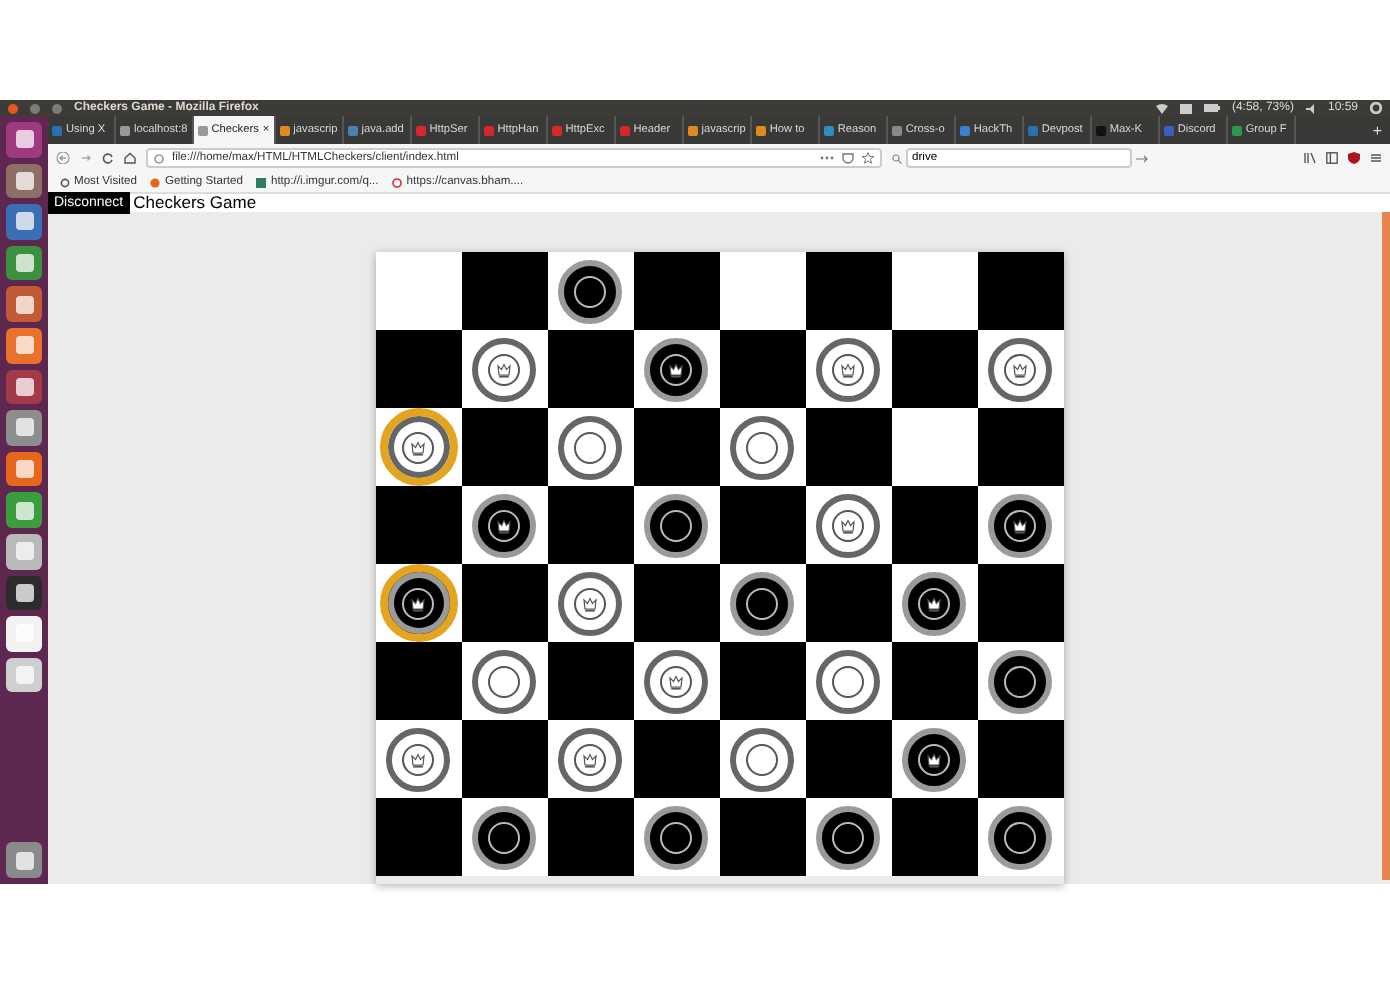 This screenshot has height=988, width=1390. I want to click on menu-icon, so click(1376, 158).